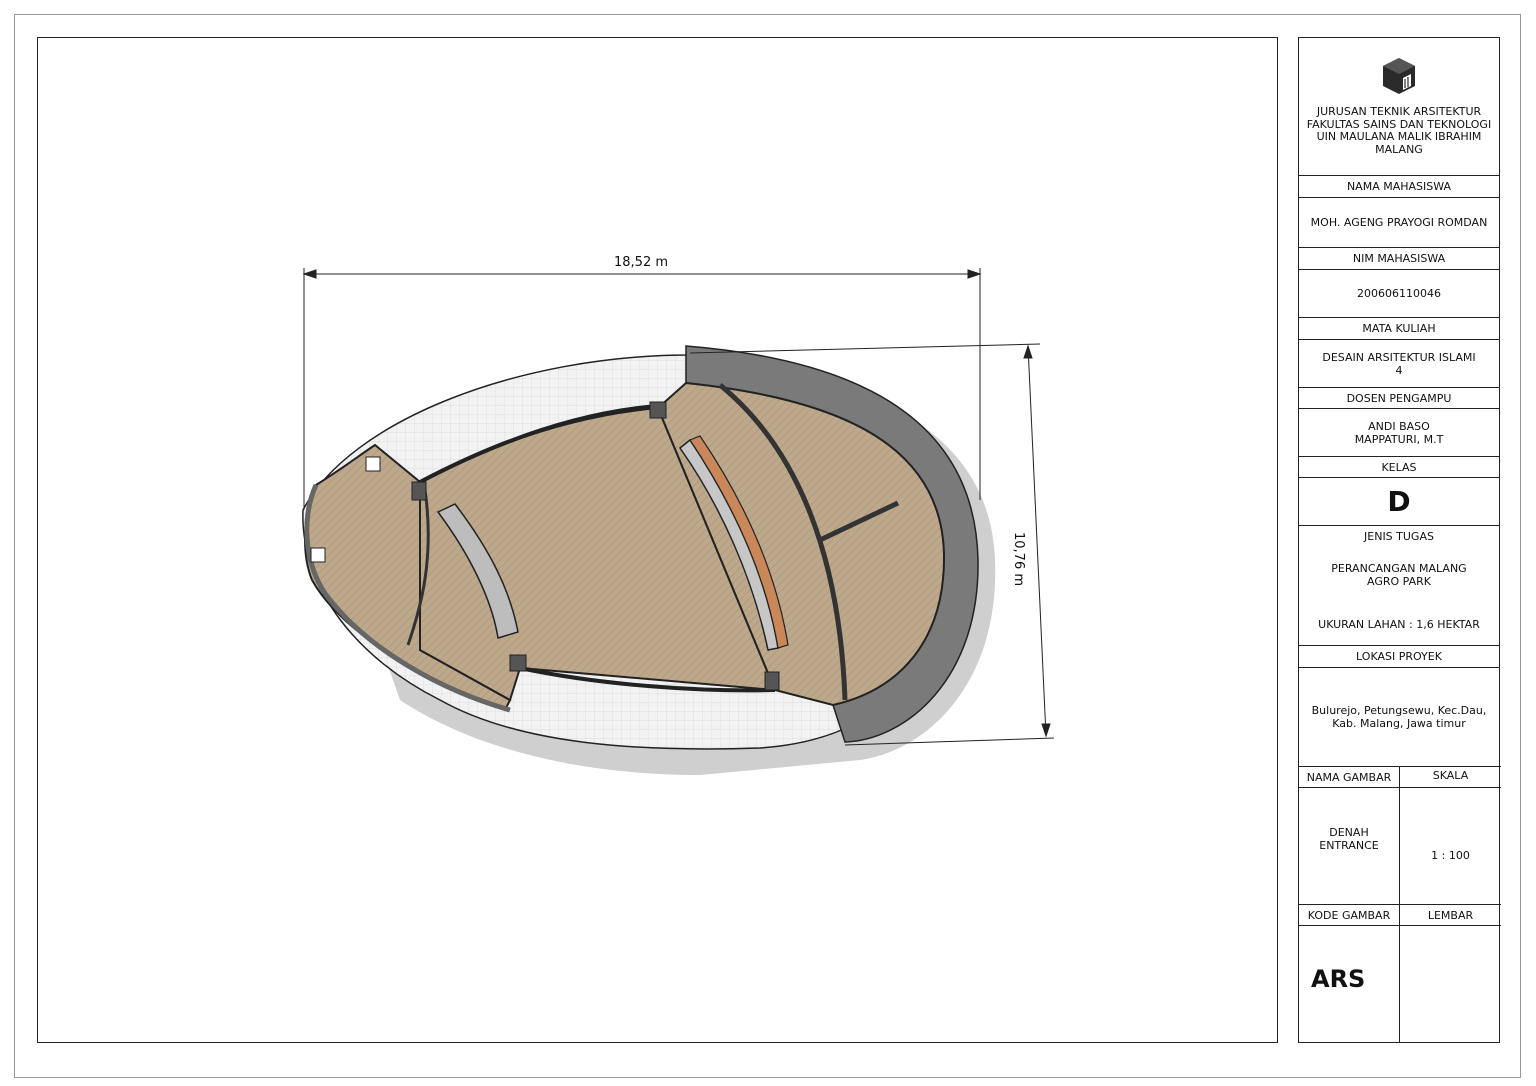  I want to click on drawing-name-label: NAMA GAMBAR, so click(1349, 776).